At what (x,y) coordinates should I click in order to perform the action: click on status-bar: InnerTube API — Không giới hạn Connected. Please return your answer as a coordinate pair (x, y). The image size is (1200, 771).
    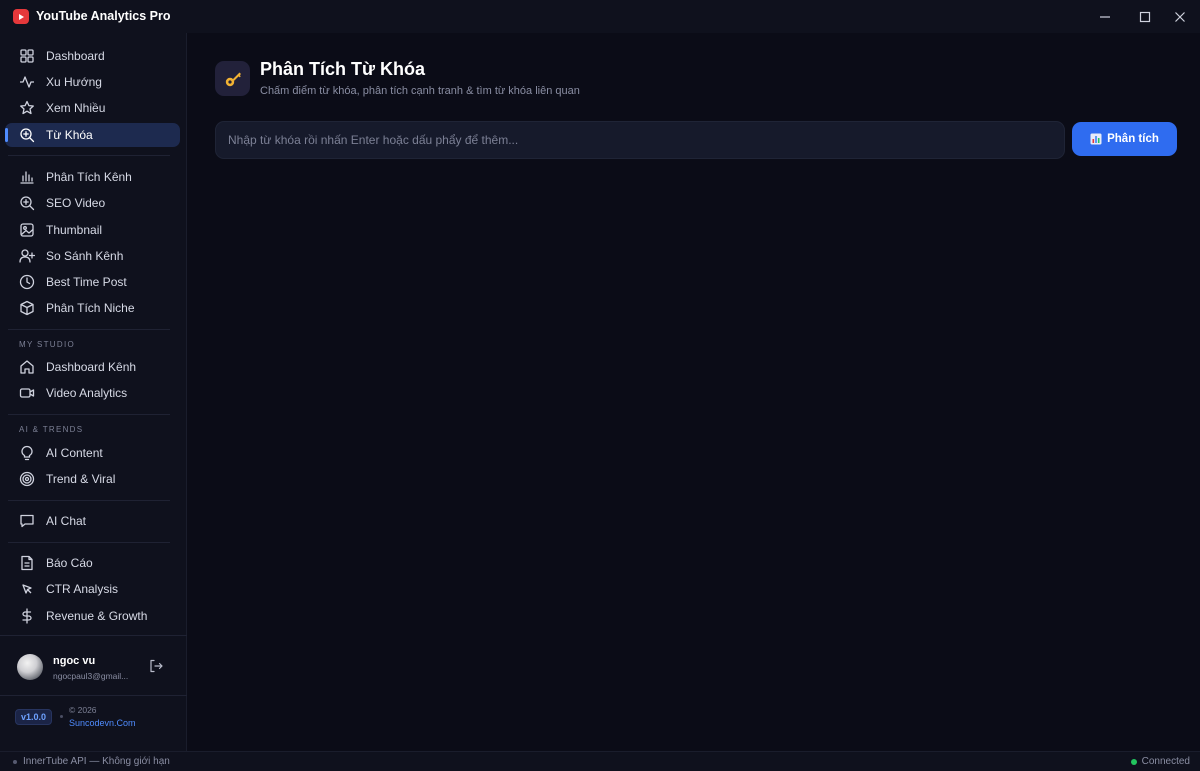
    Looking at the image, I should click on (600, 761).